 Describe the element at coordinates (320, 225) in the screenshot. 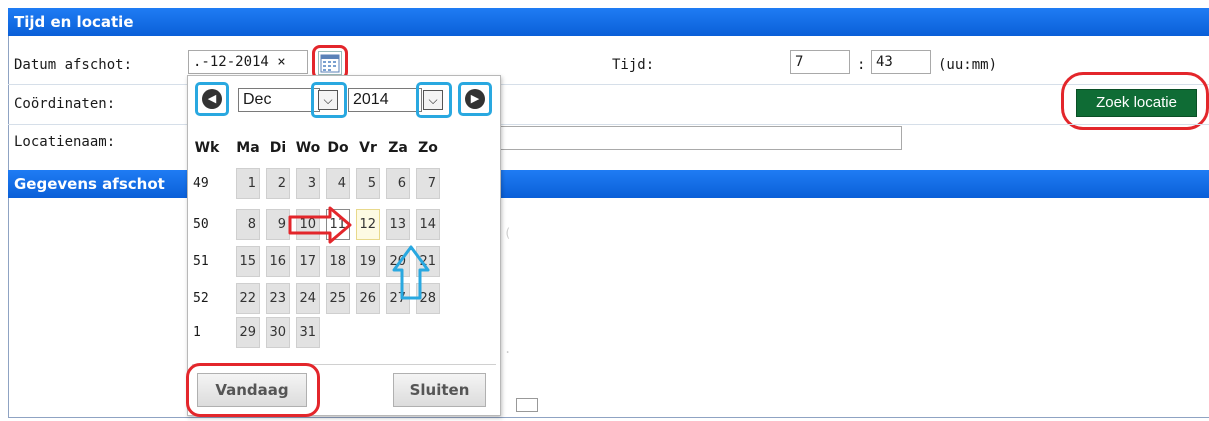

I see `red-arrow` at that location.